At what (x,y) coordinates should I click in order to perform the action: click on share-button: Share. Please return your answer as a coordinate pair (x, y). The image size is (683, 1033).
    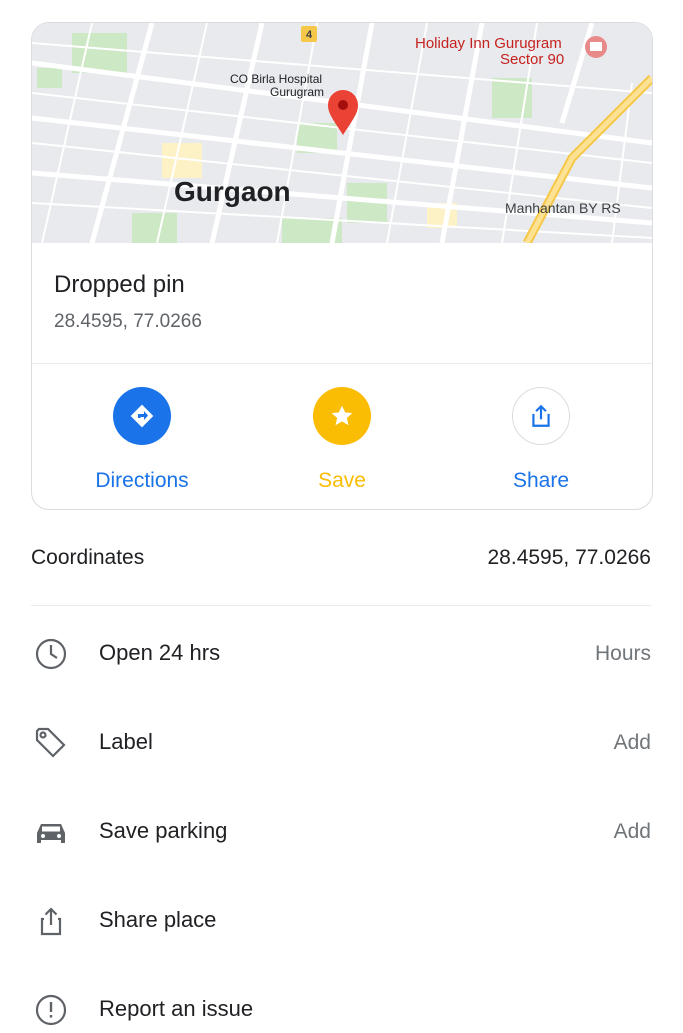
    Looking at the image, I should click on (541, 440).